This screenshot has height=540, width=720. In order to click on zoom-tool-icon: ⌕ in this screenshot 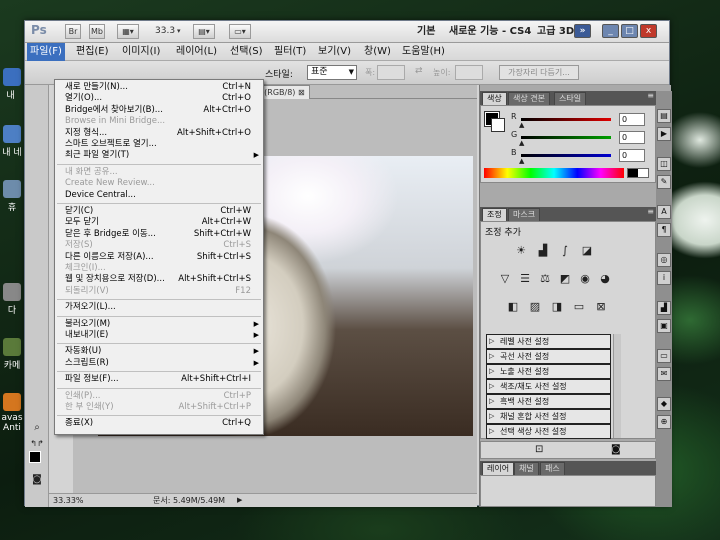, I will do `click(37, 428)`.